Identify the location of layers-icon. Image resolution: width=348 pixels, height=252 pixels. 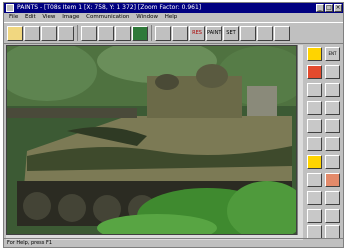
(180, 33).